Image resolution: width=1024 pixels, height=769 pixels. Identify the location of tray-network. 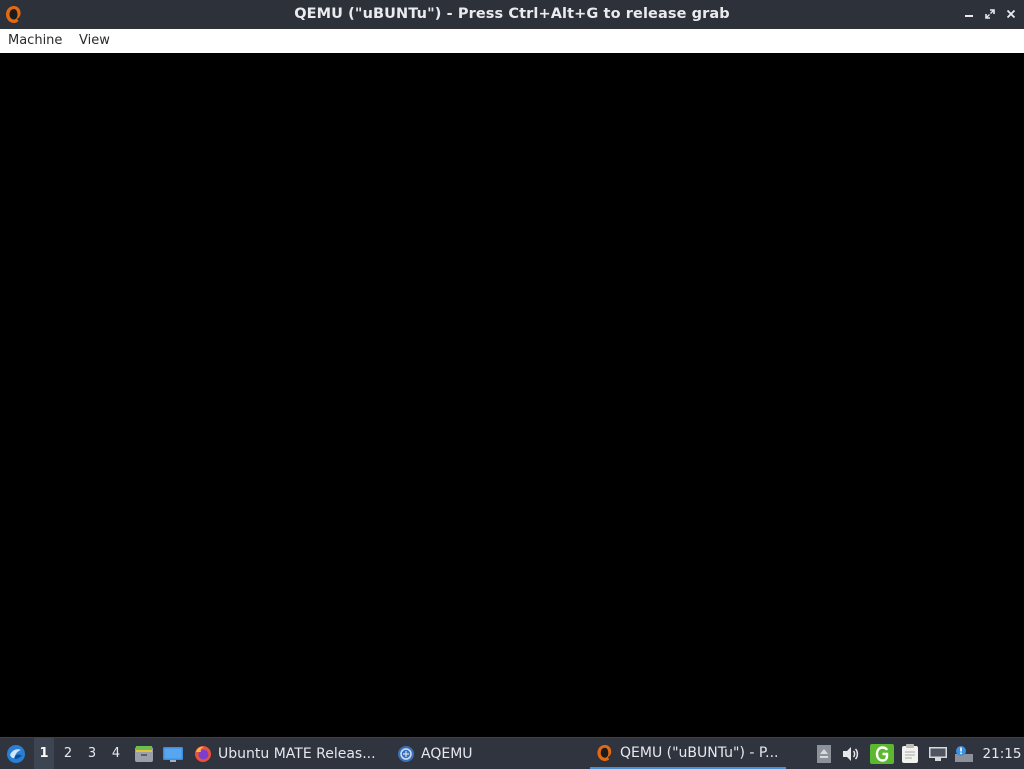
(938, 753).